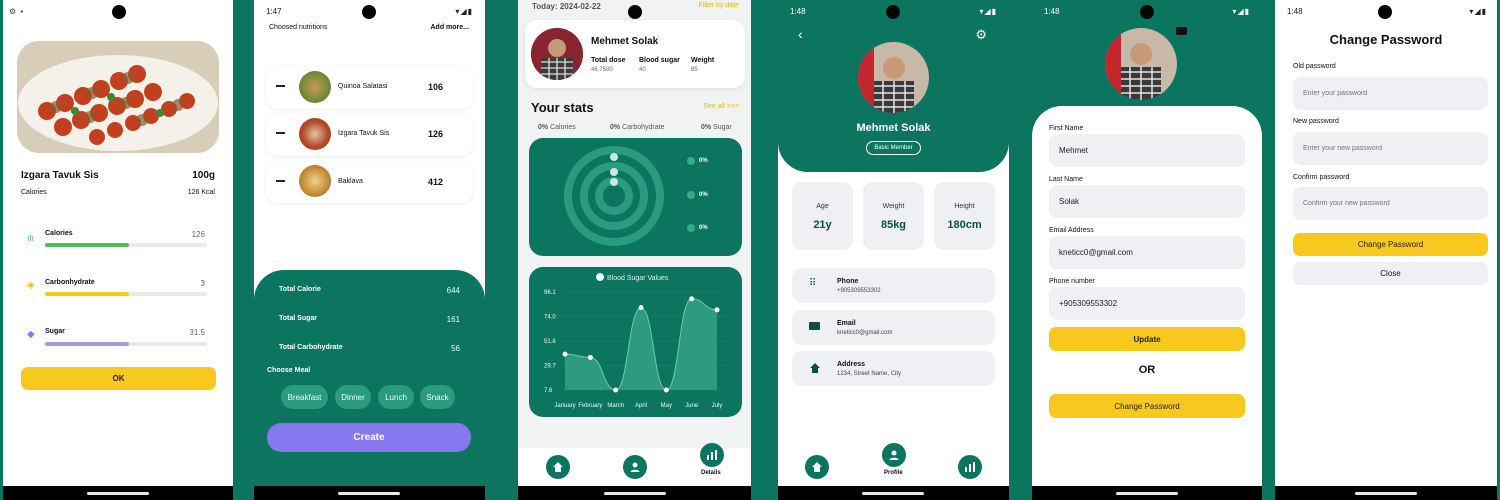 This screenshot has height=500, width=1500. What do you see at coordinates (1147, 150) in the screenshot?
I see `first-name-field: Mehmet` at bounding box center [1147, 150].